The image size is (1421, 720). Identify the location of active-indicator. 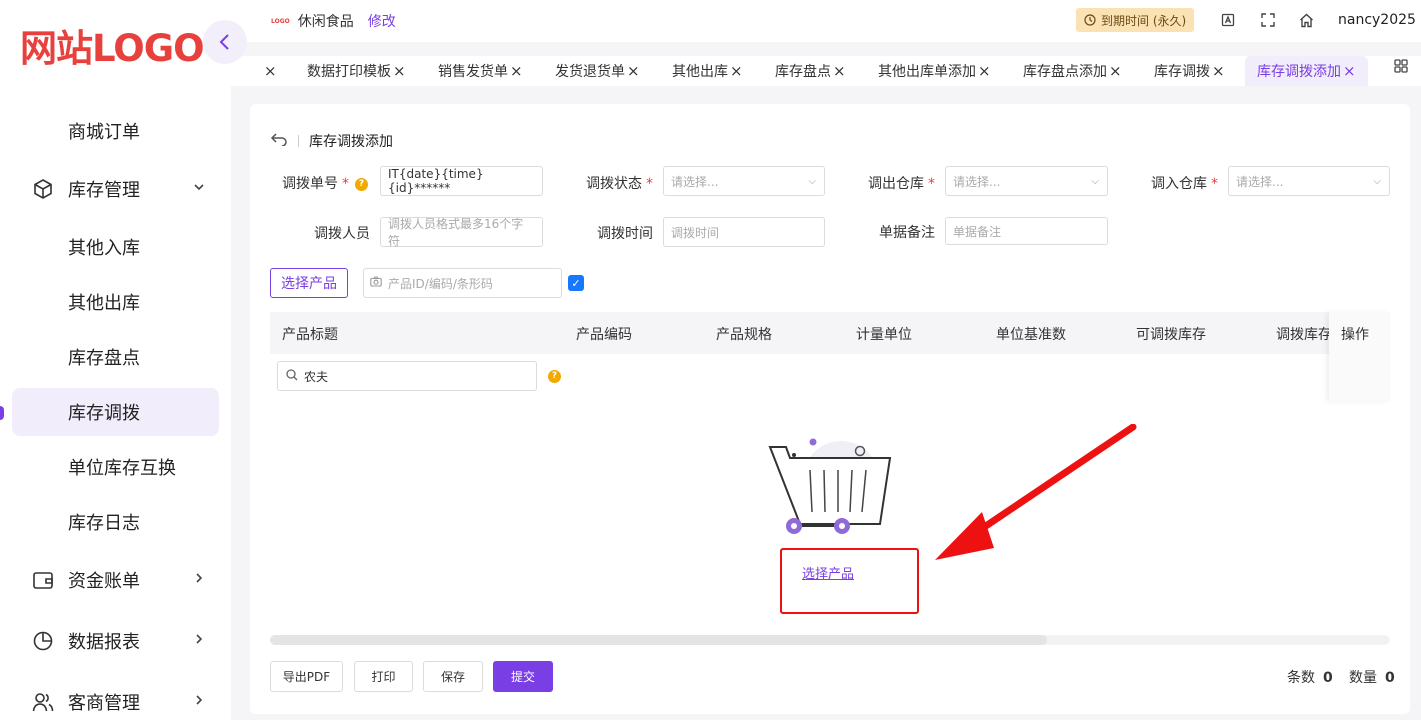
(2, 413).